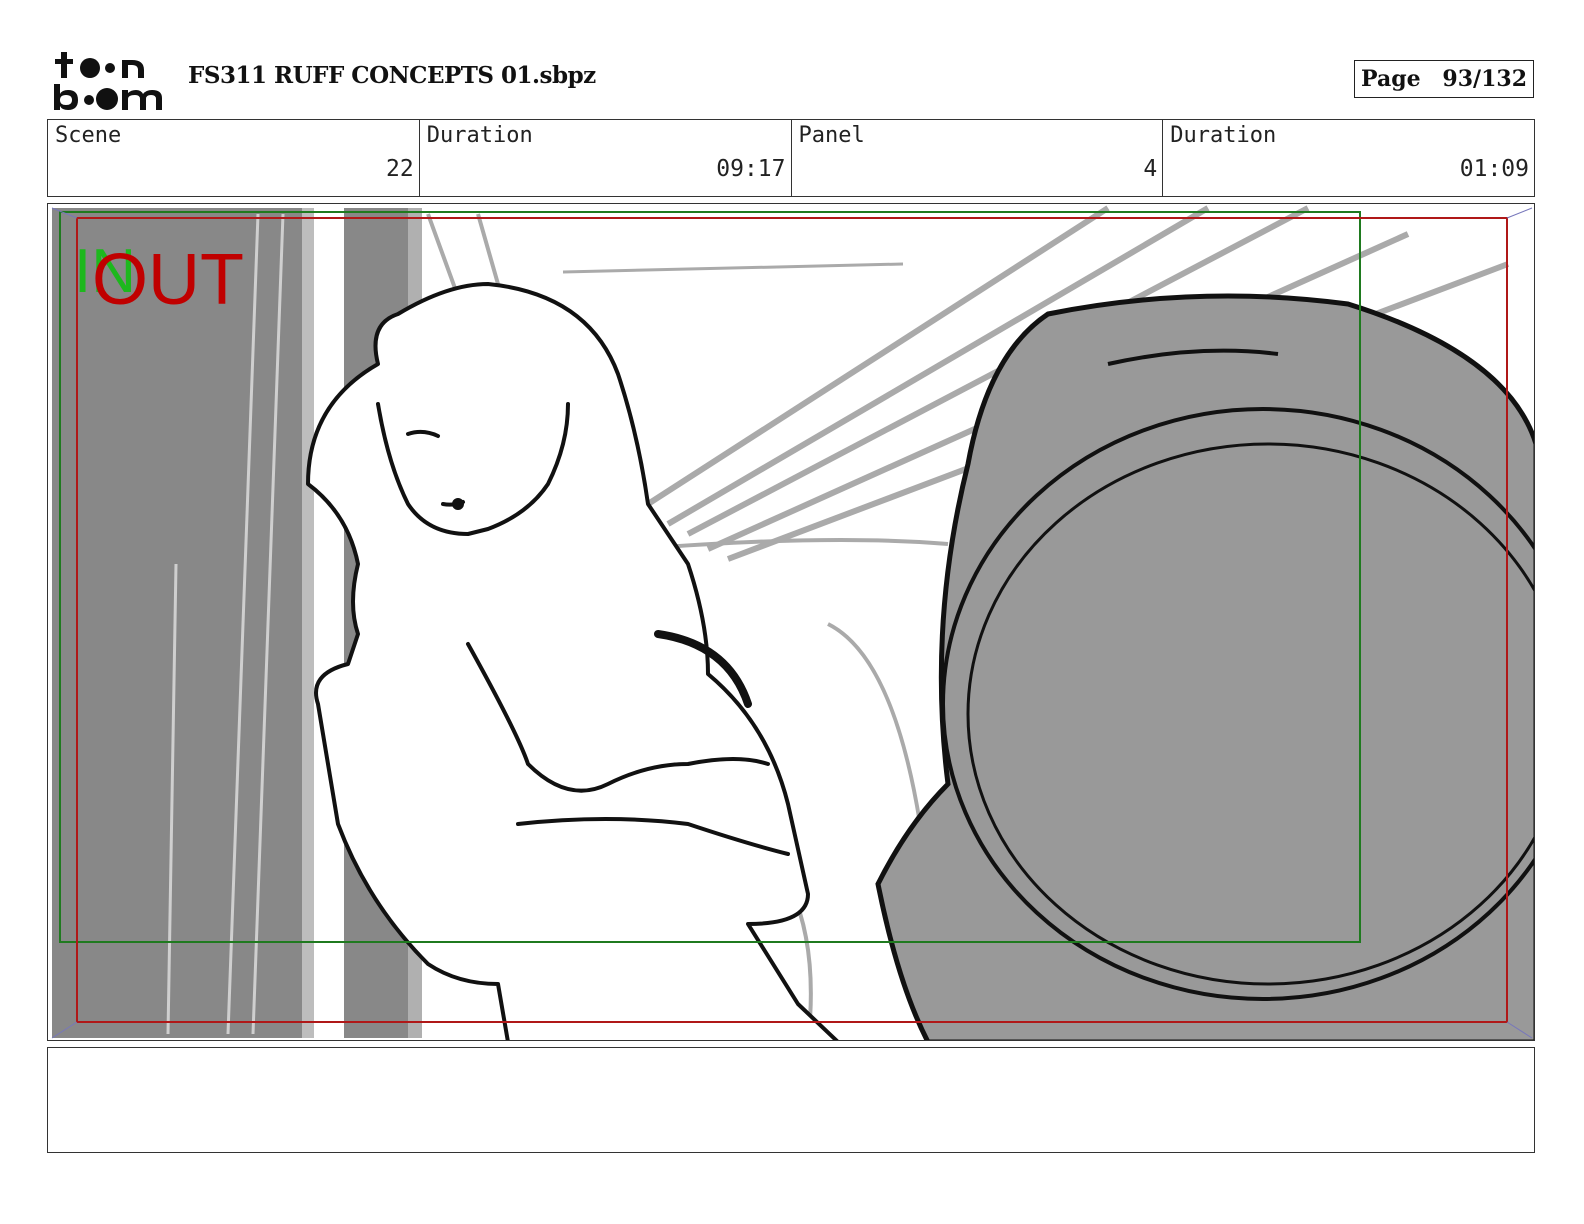  I want to click on panel-duration-label: Duration, so click(1223, 135).